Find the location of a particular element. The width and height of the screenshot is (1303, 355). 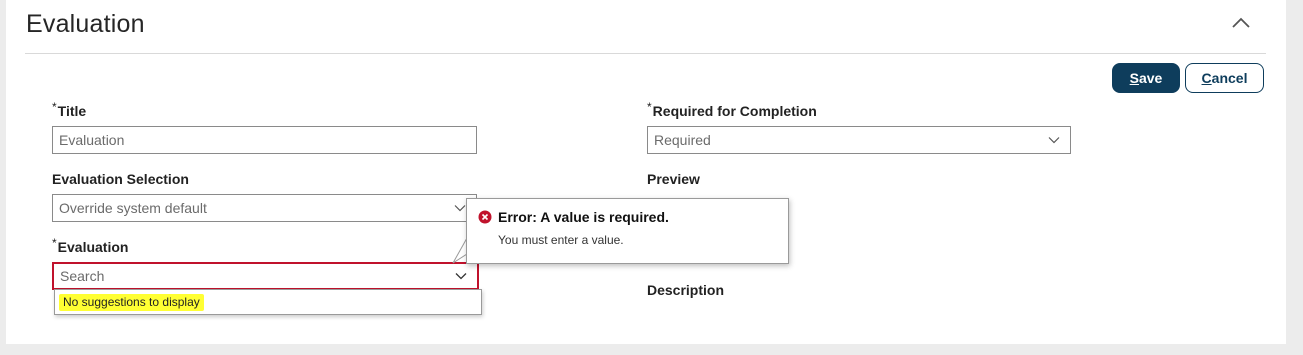

save-label: ave is located at coordinates (1150, 78).